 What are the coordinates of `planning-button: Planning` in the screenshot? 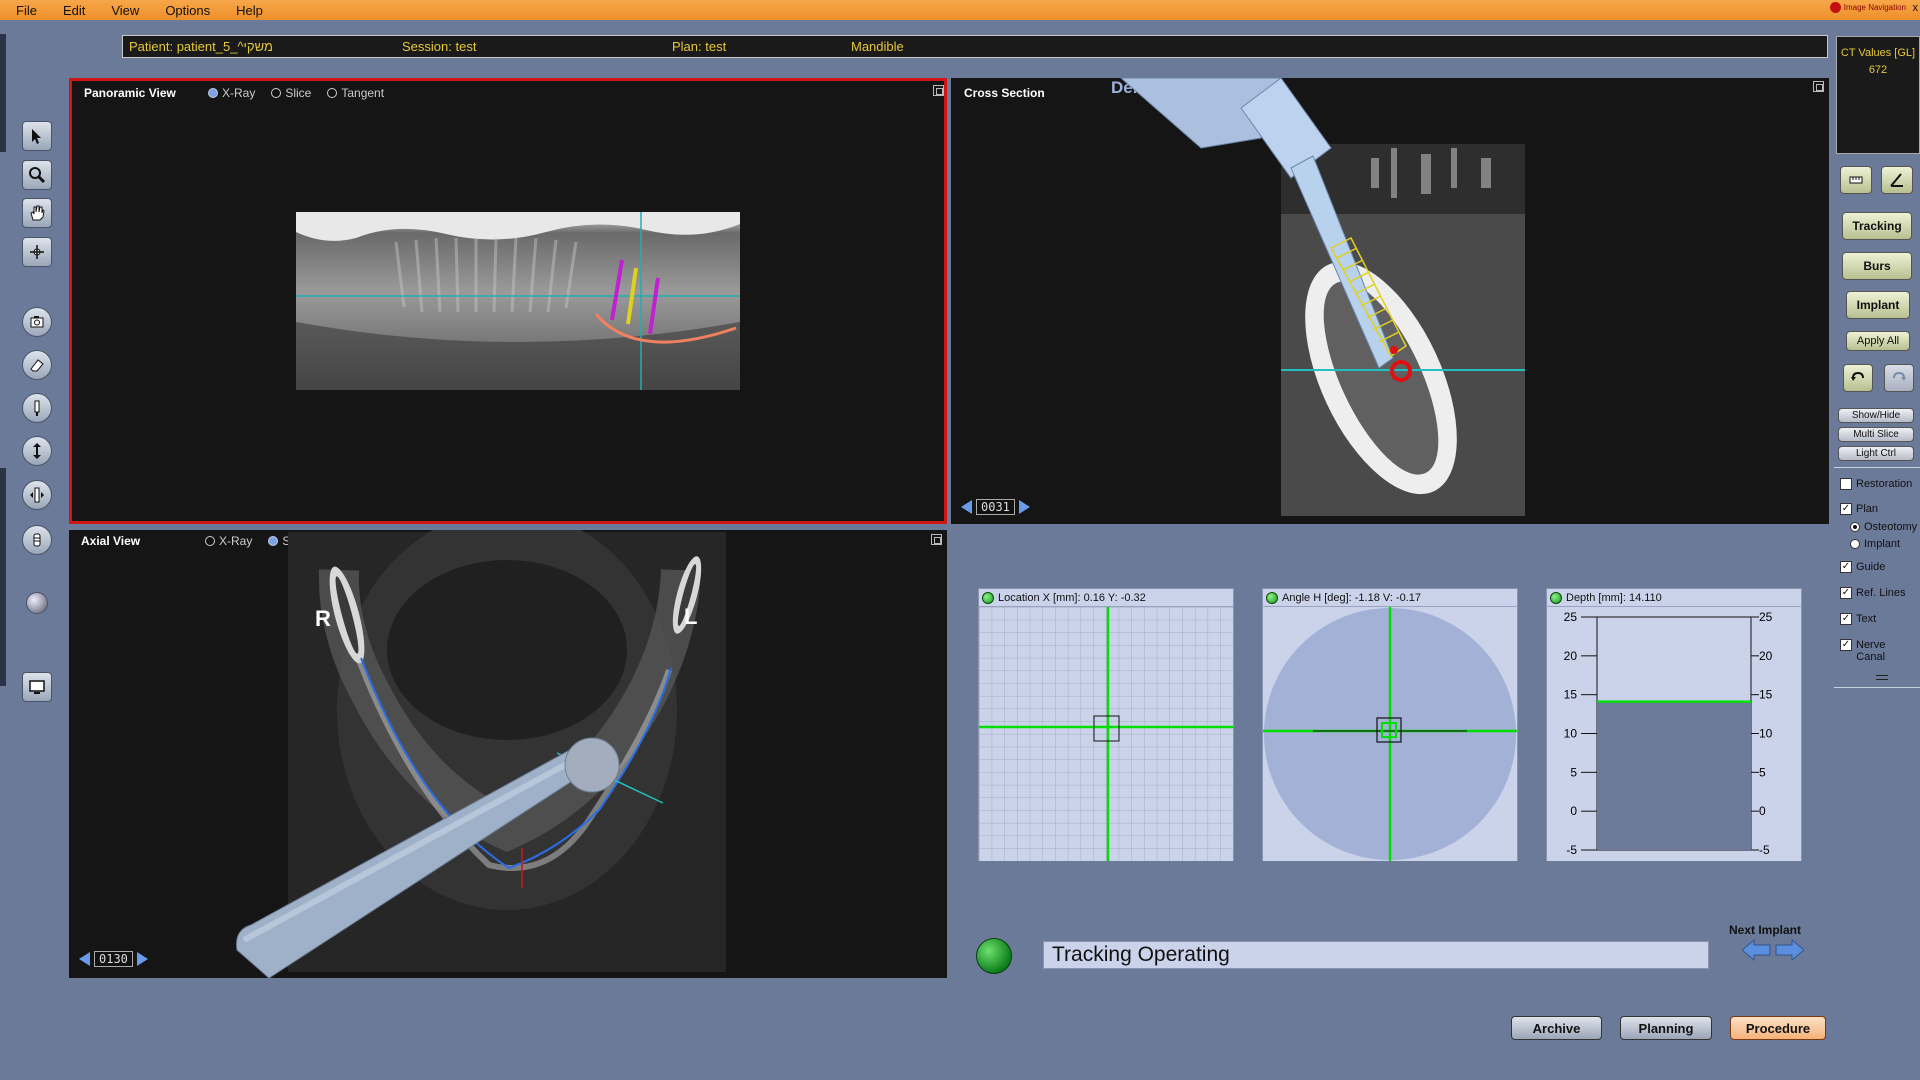 It's located at (1666, 1028).